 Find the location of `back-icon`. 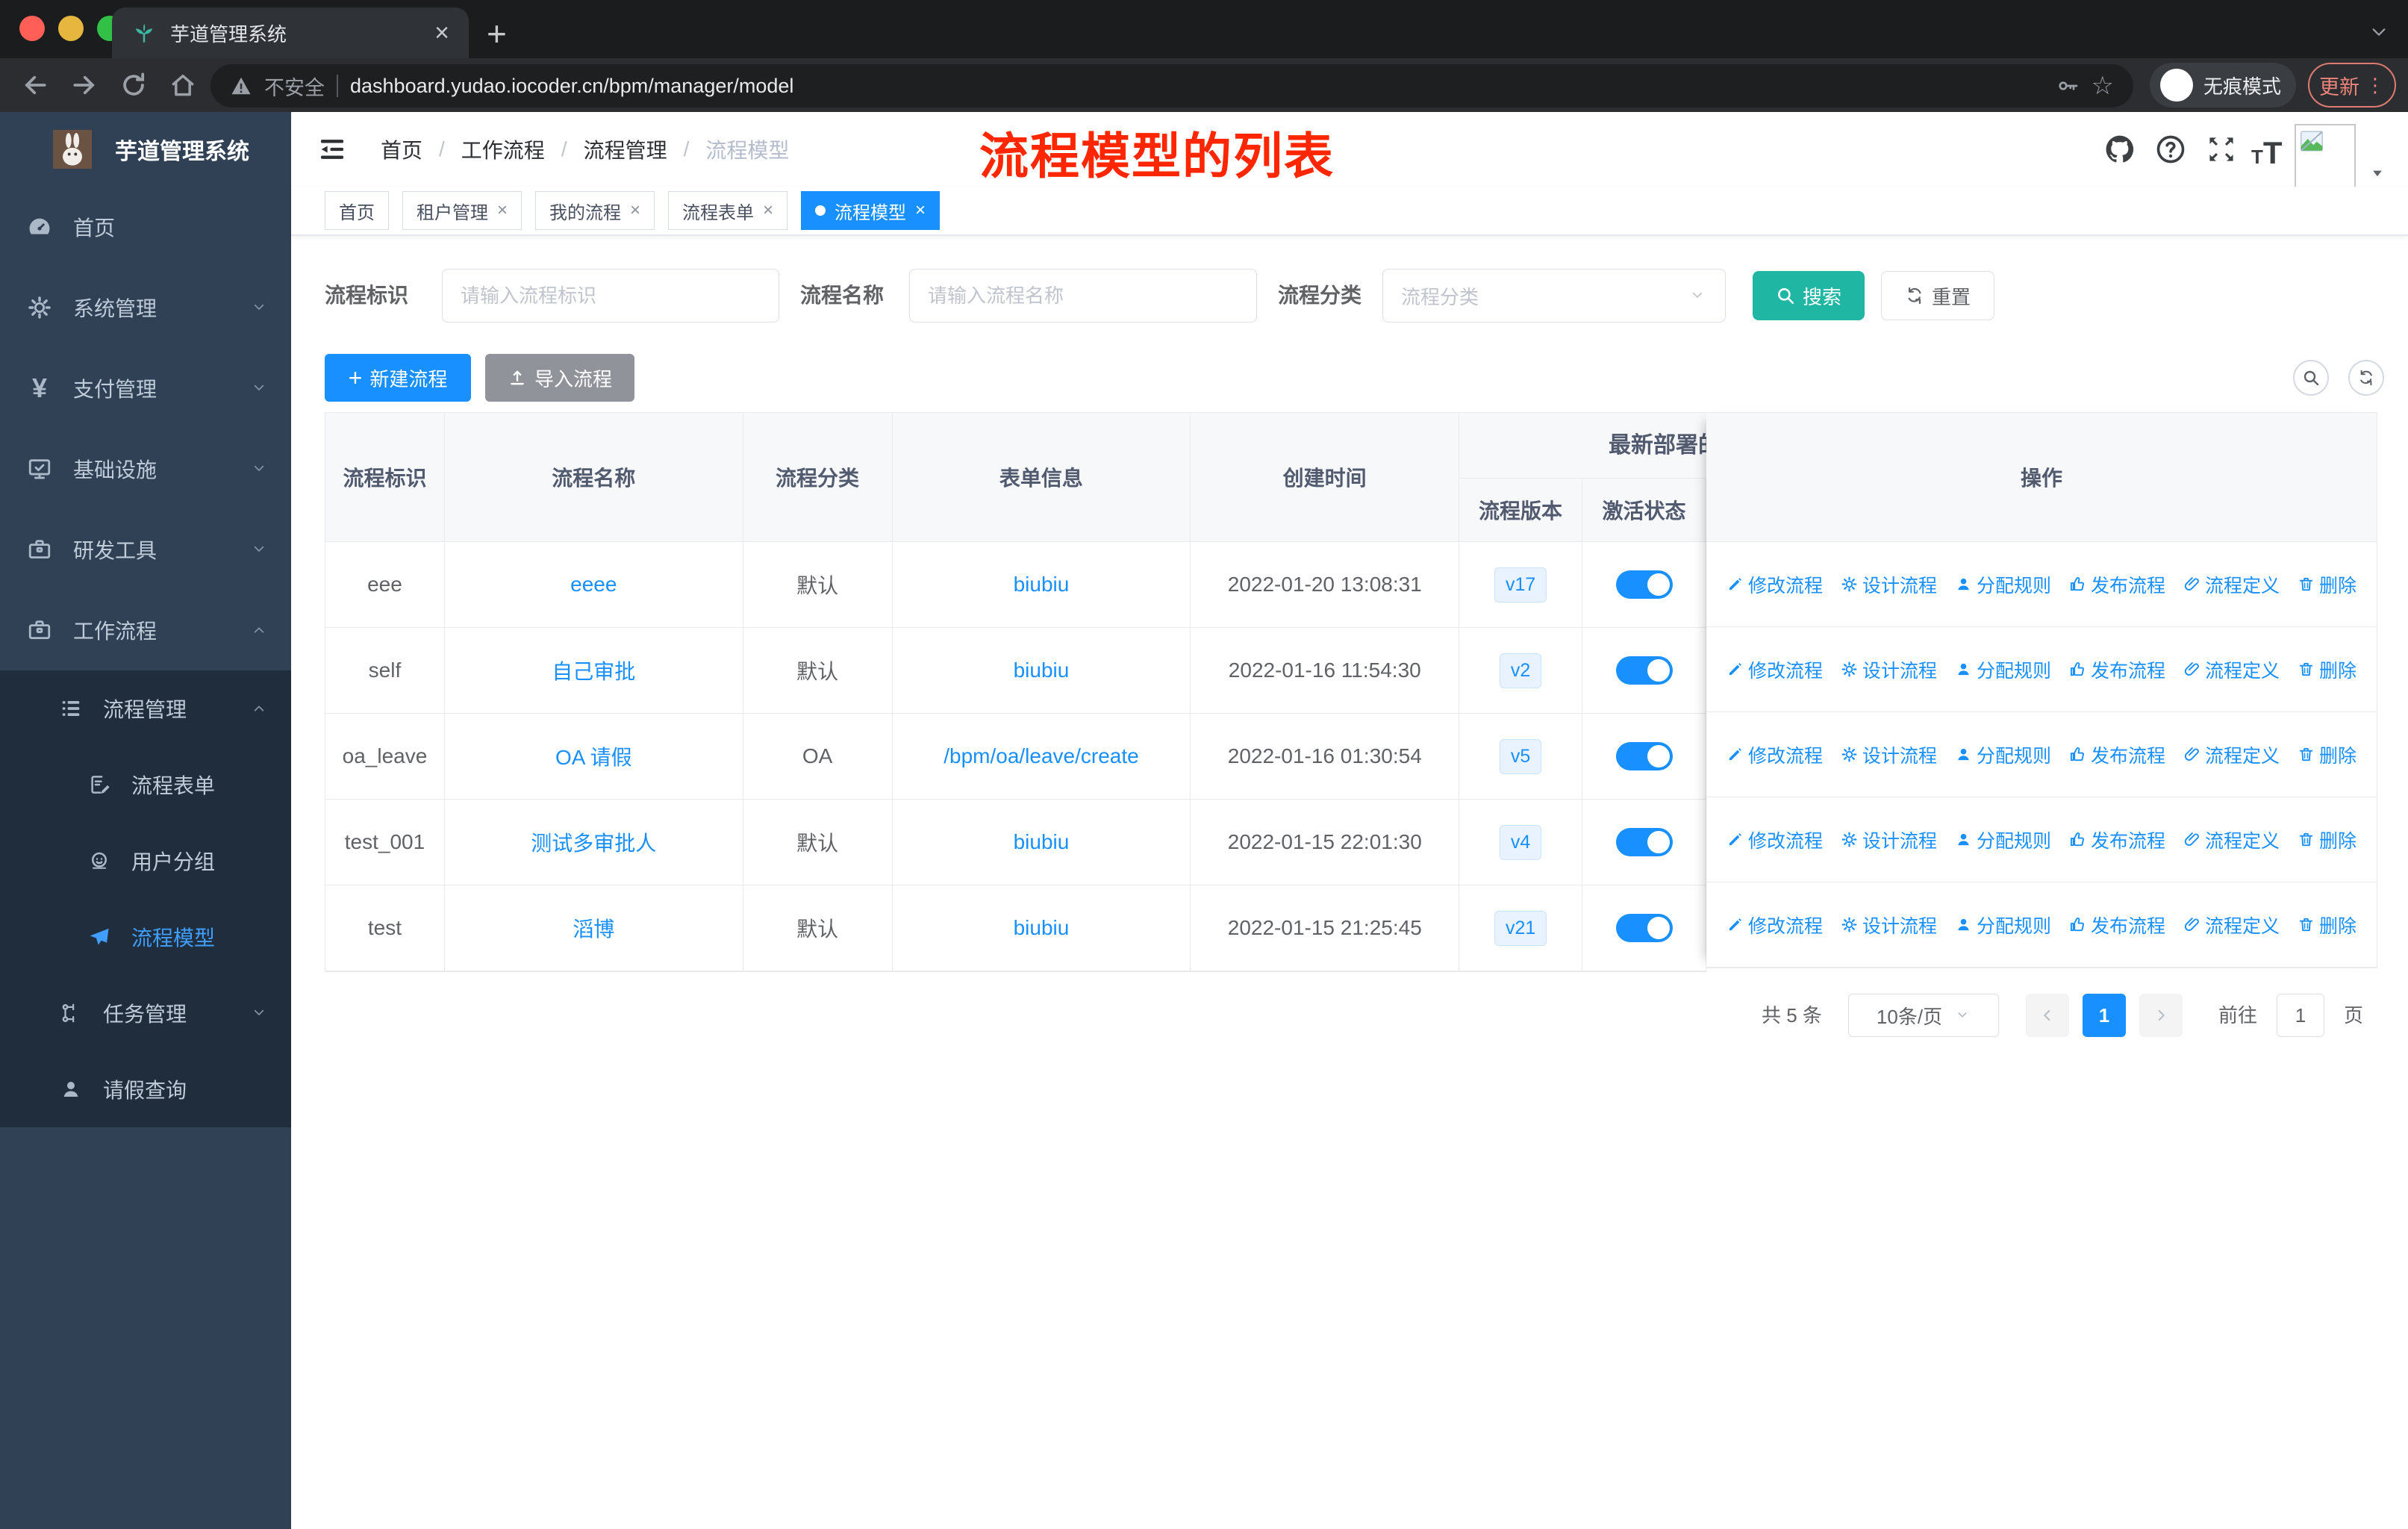

back-icon is located at coordinates (35, 85).